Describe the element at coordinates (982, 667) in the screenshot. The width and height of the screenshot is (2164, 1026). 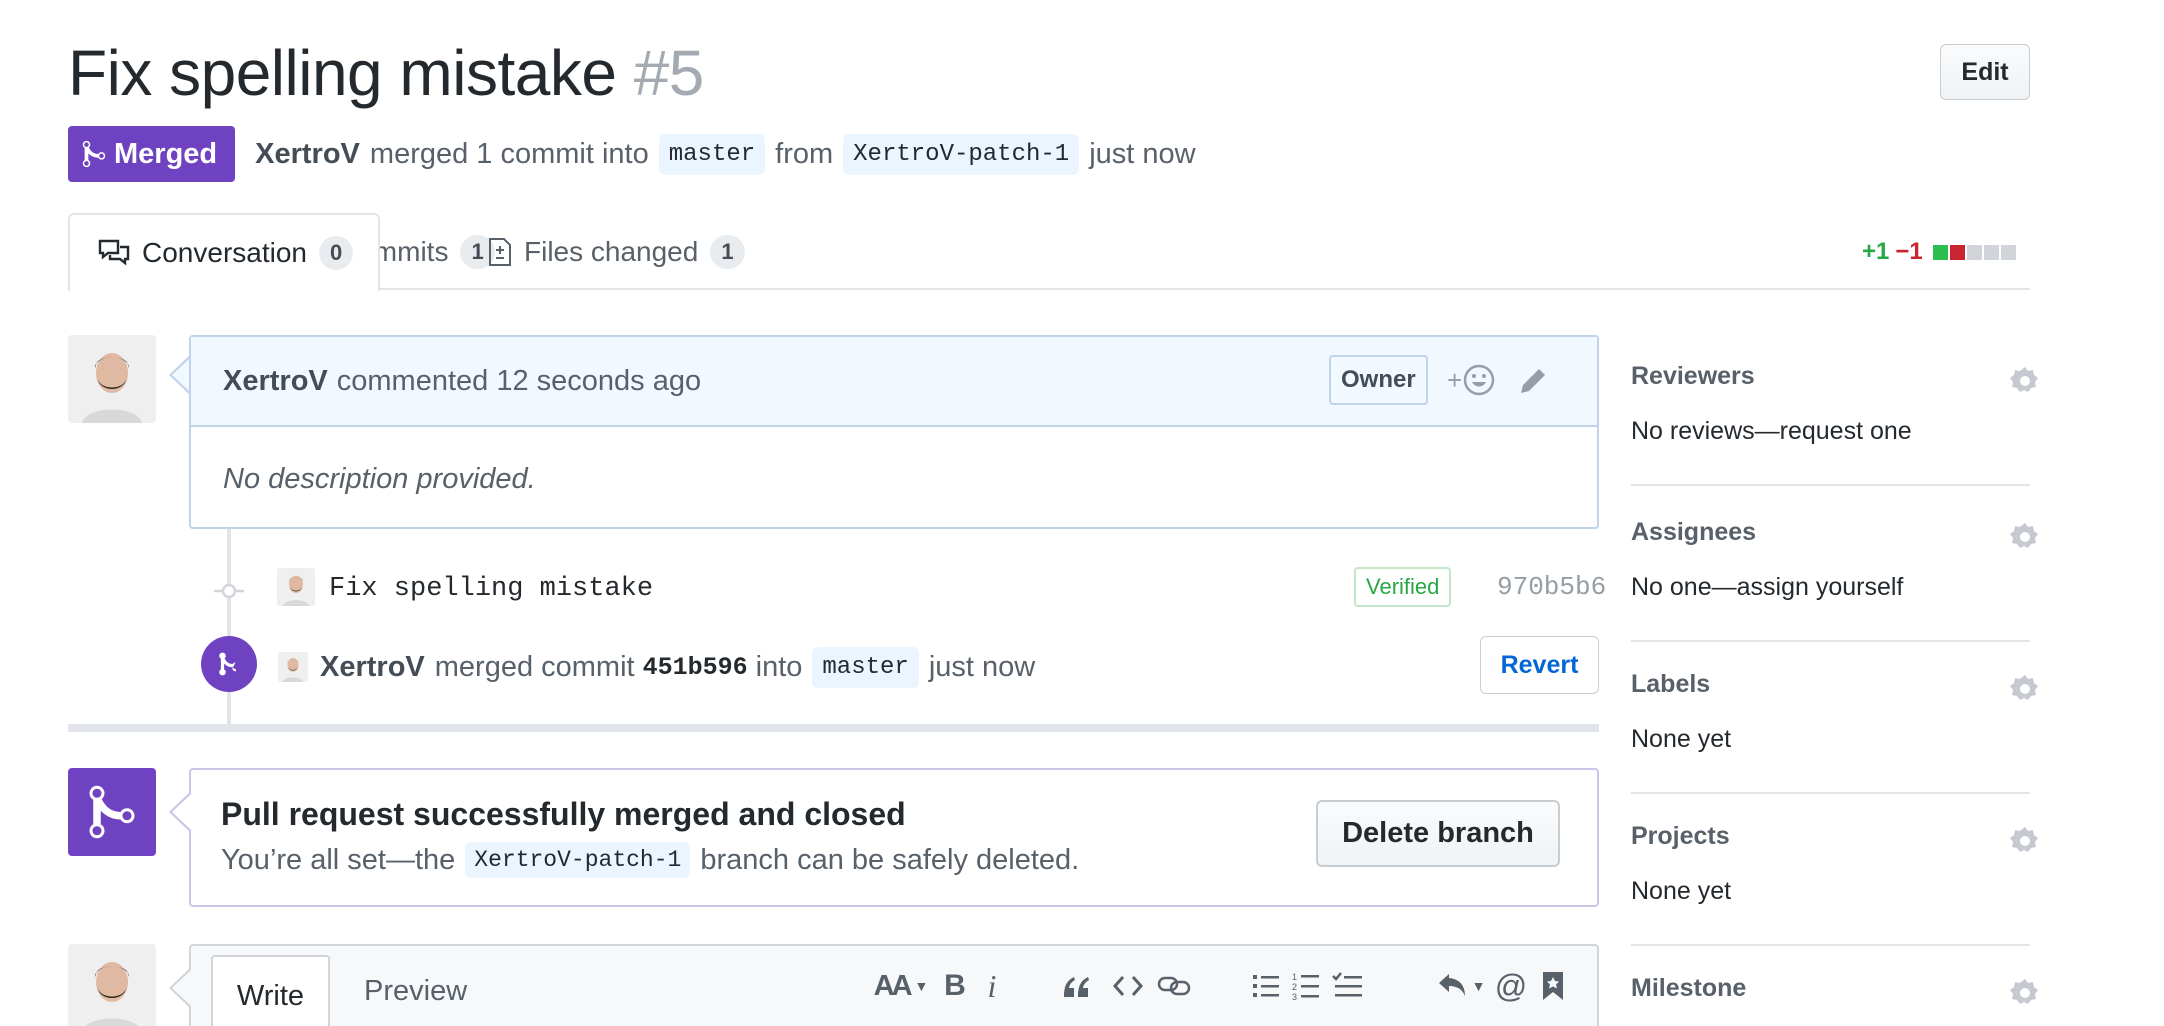
I see `merge-time-text: just now` at that location.